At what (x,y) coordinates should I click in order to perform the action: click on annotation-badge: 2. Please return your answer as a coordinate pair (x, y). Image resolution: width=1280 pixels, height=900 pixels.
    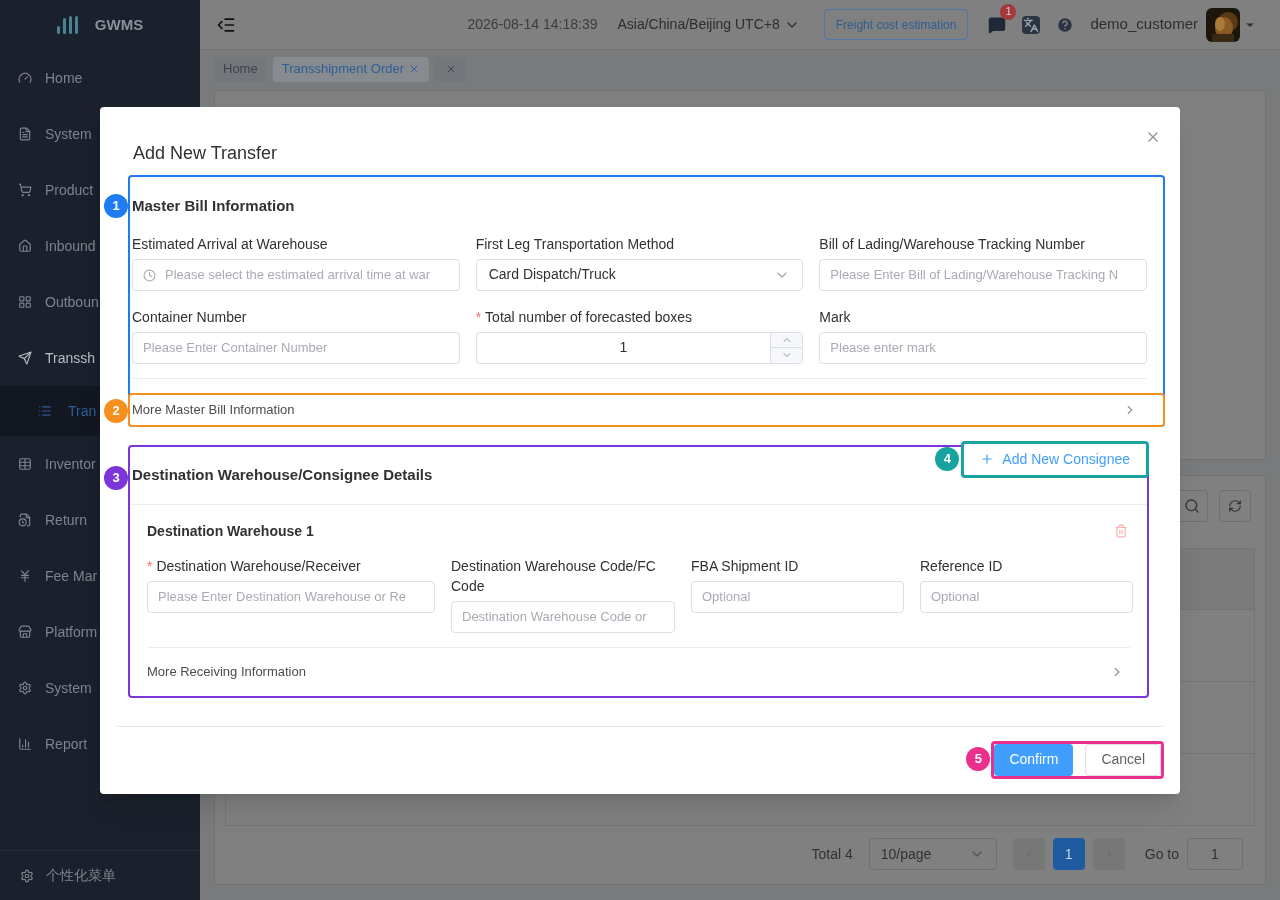
    Looking at the image, I should click on (116, 410).